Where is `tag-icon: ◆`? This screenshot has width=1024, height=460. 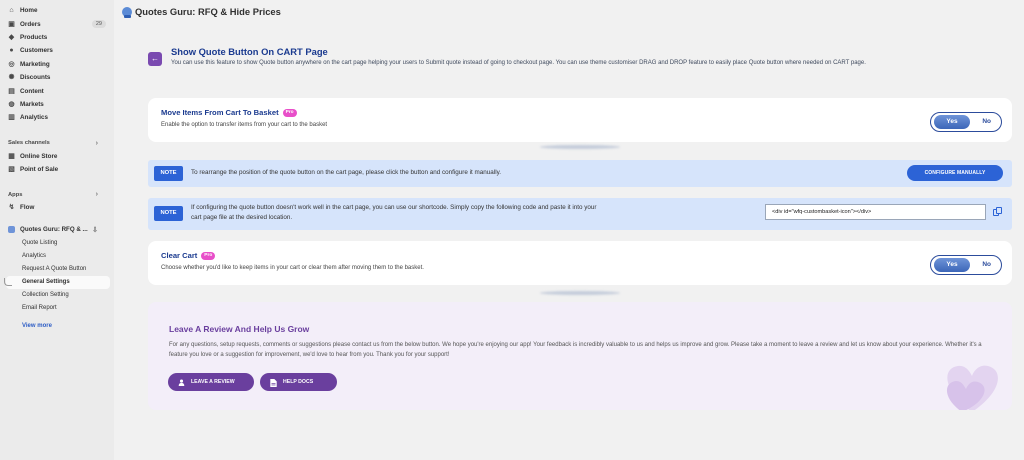
tag-icon: ◆ is located at coordinates (11, 37).